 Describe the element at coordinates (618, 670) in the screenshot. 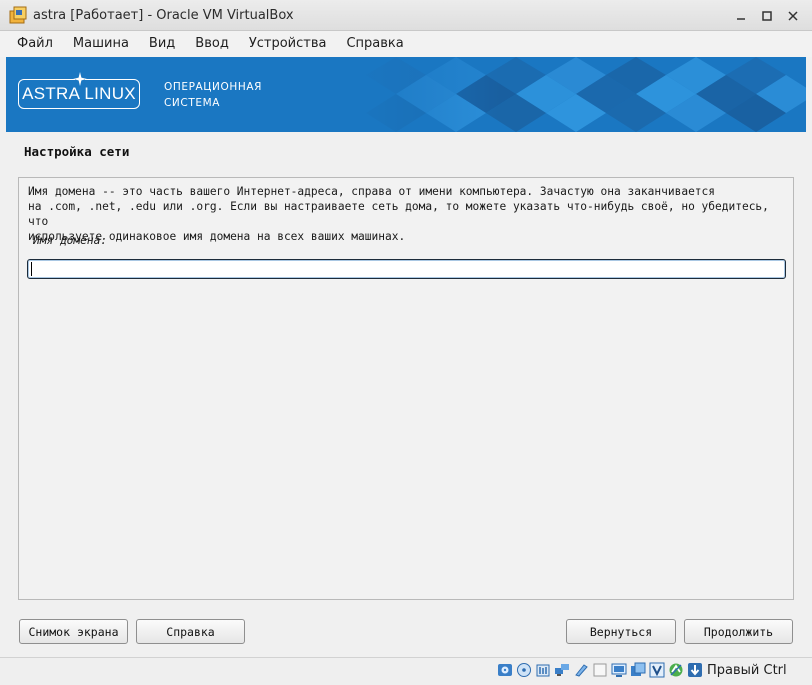

I see `display-icon` at that location.